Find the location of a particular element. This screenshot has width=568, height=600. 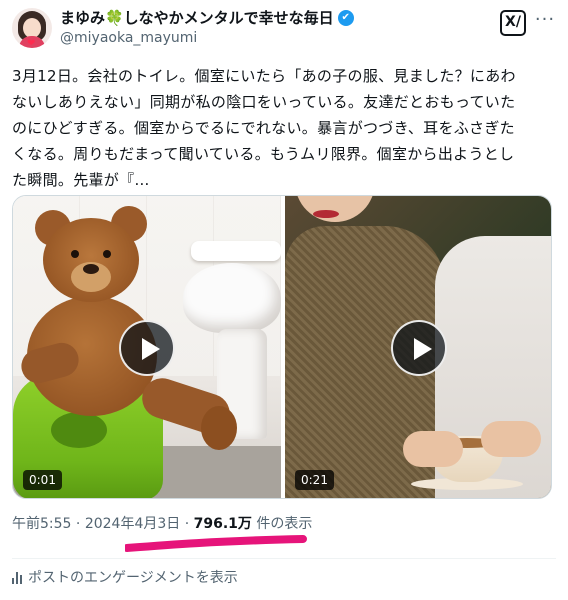

divider is located at coordinates (284, 558).